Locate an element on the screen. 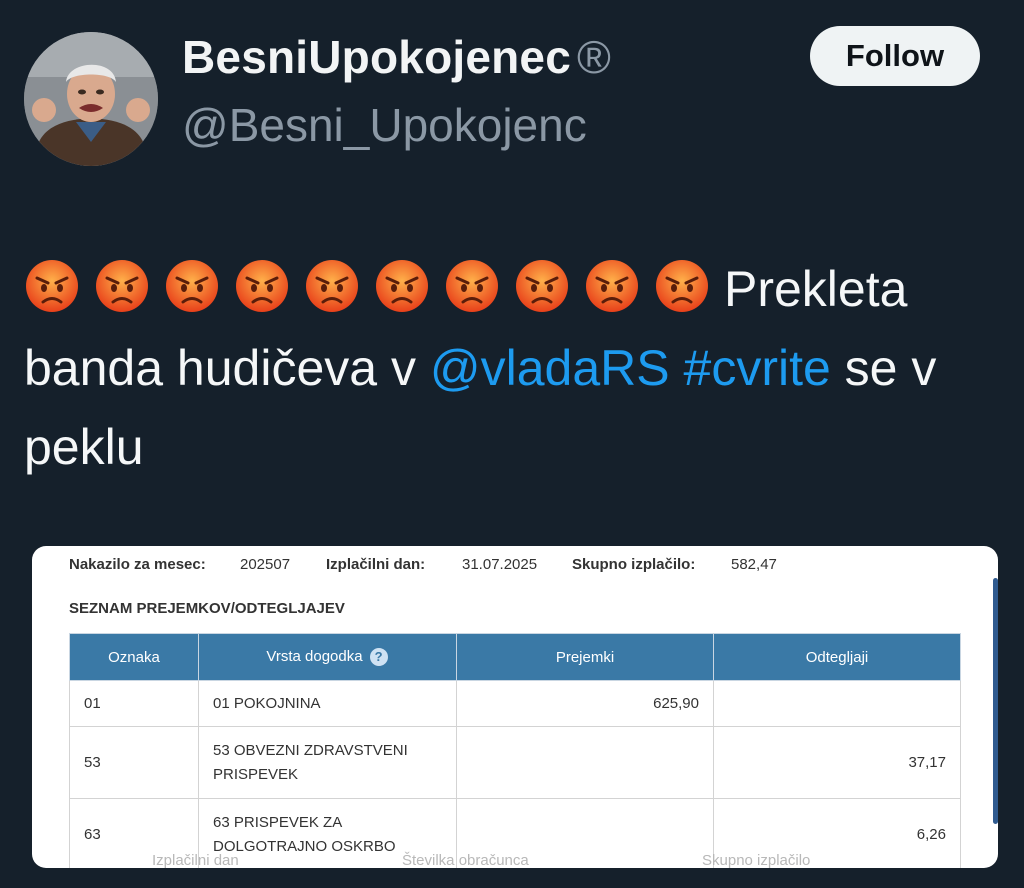 The height and width of the screenshot is (888, 1024). payday-label: Izplačilni dan: is located at coordinates (376, 564).